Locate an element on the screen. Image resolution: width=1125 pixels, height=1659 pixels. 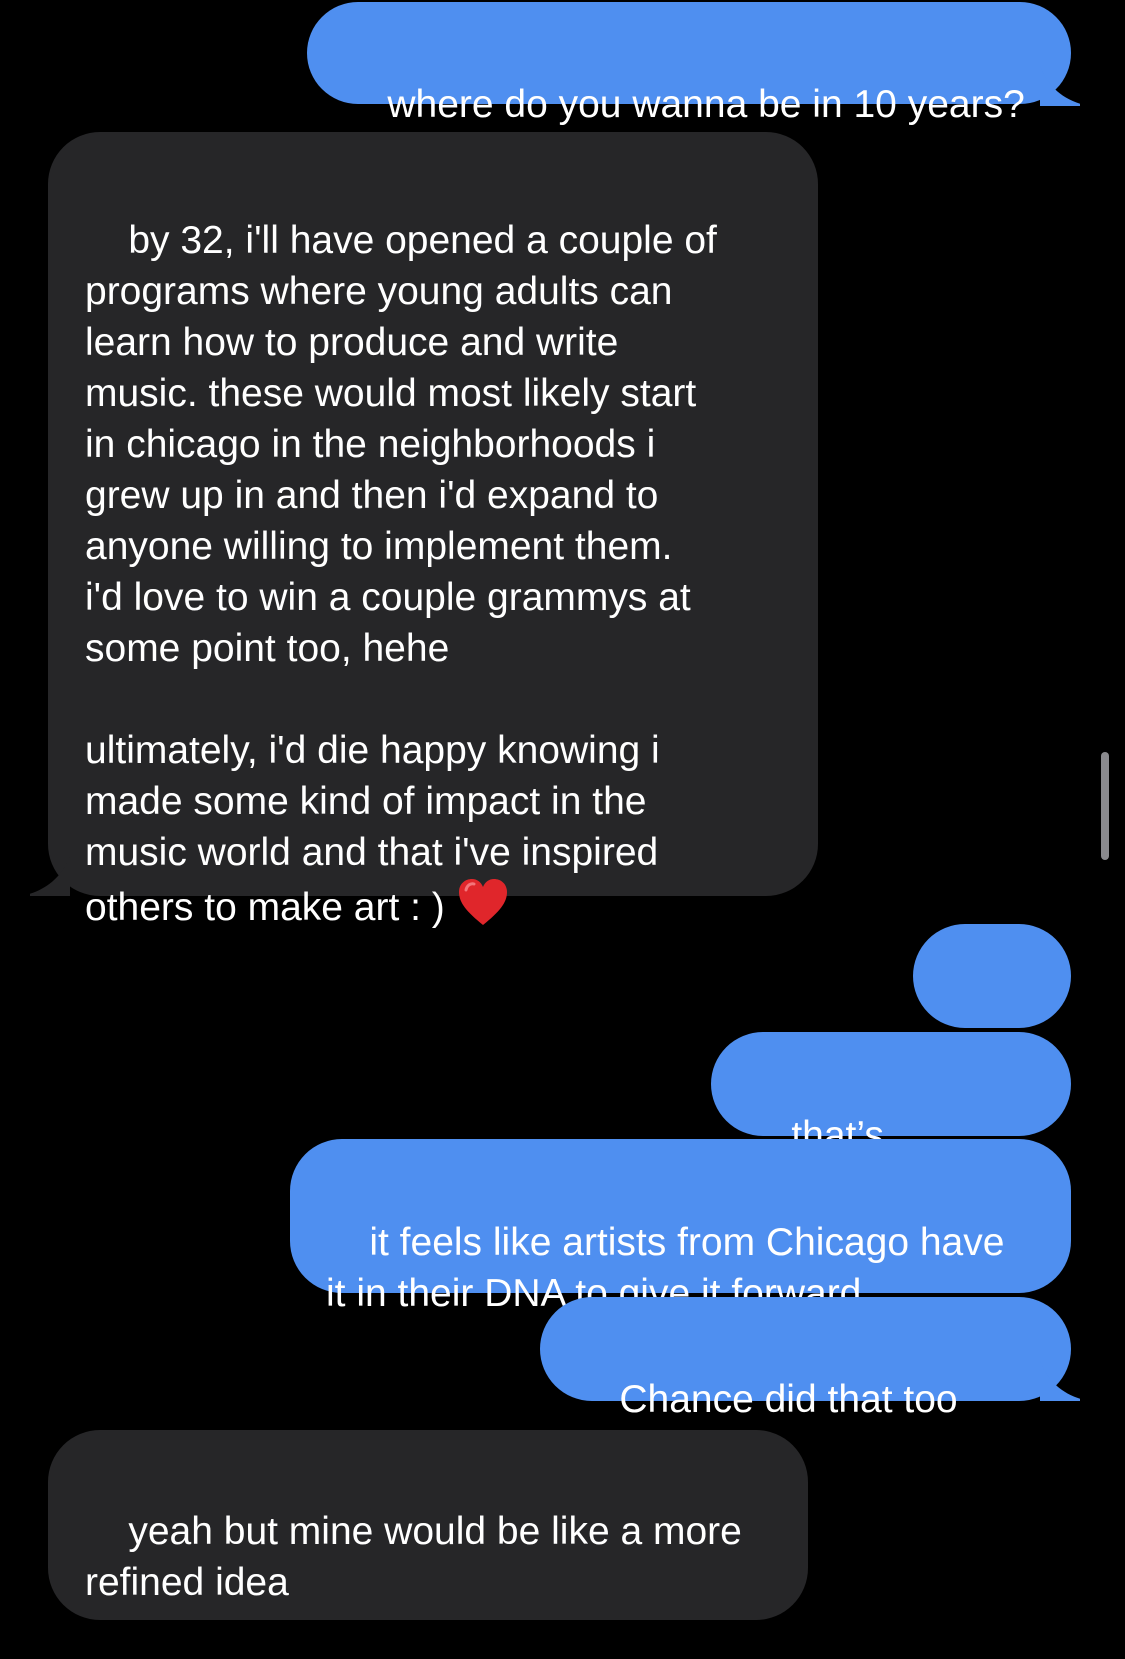
sent-message-bubble: wow is located at coordinates (992, 1012).